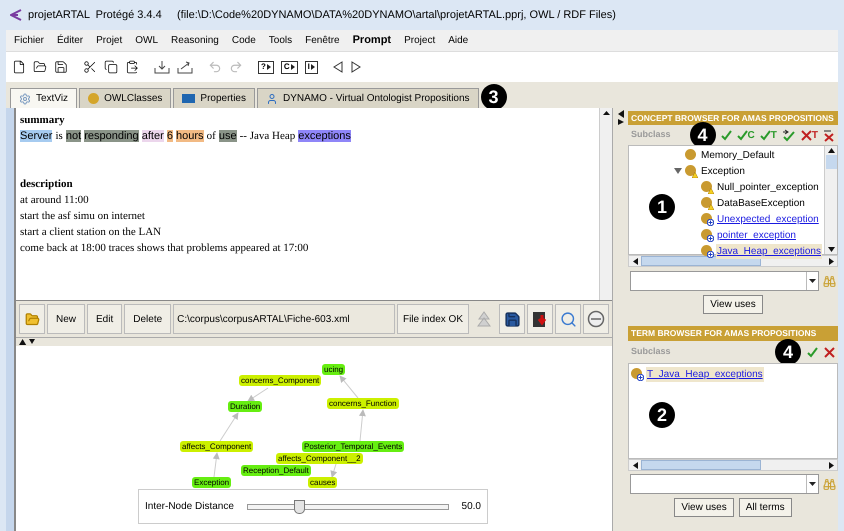 The image size is (844, 531). I want to click on graph-node: Exception, so click(212, 482).